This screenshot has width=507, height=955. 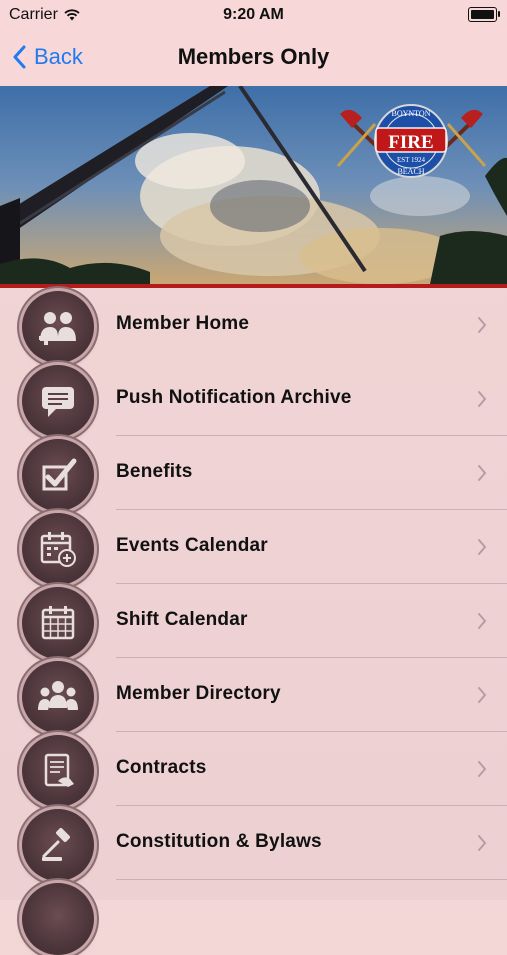 What do you see at coordinates (58, 623) in the screenshot?
I see `calendar-grid-icon` at bounding box center [58, 623].